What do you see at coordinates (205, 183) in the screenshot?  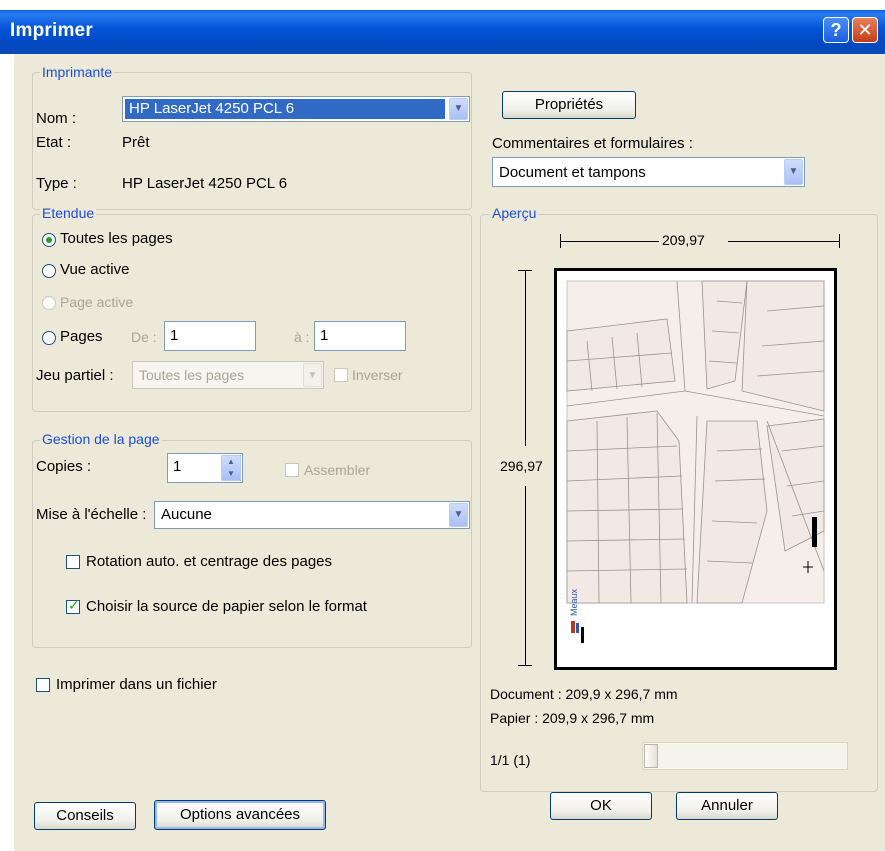 I see `printer-type-value: HP LaserJet 4250 PCL 6` at bounding box center [205, 183].